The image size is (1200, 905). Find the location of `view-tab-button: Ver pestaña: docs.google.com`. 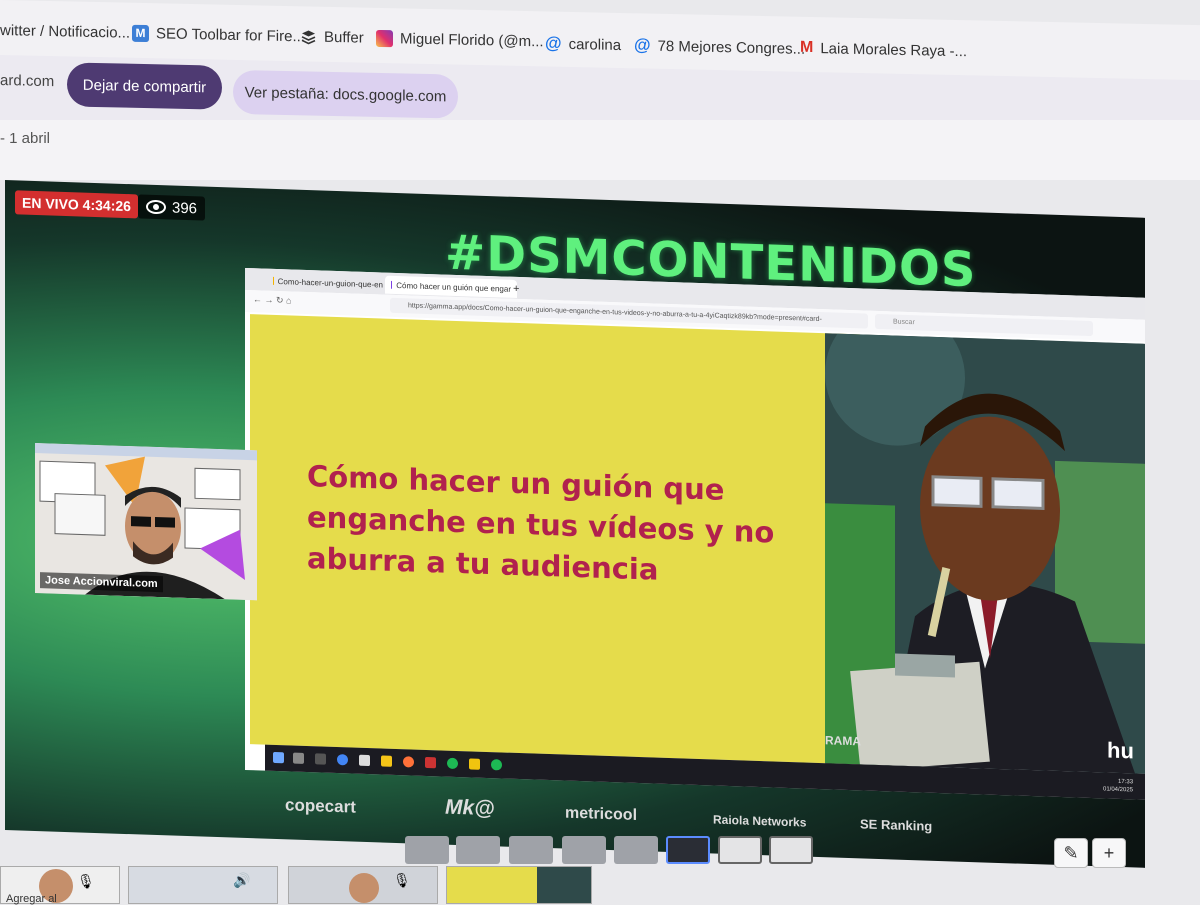

view-tab-button: Ver pestaña: docs.google.com is located at coordinates (345, 94).